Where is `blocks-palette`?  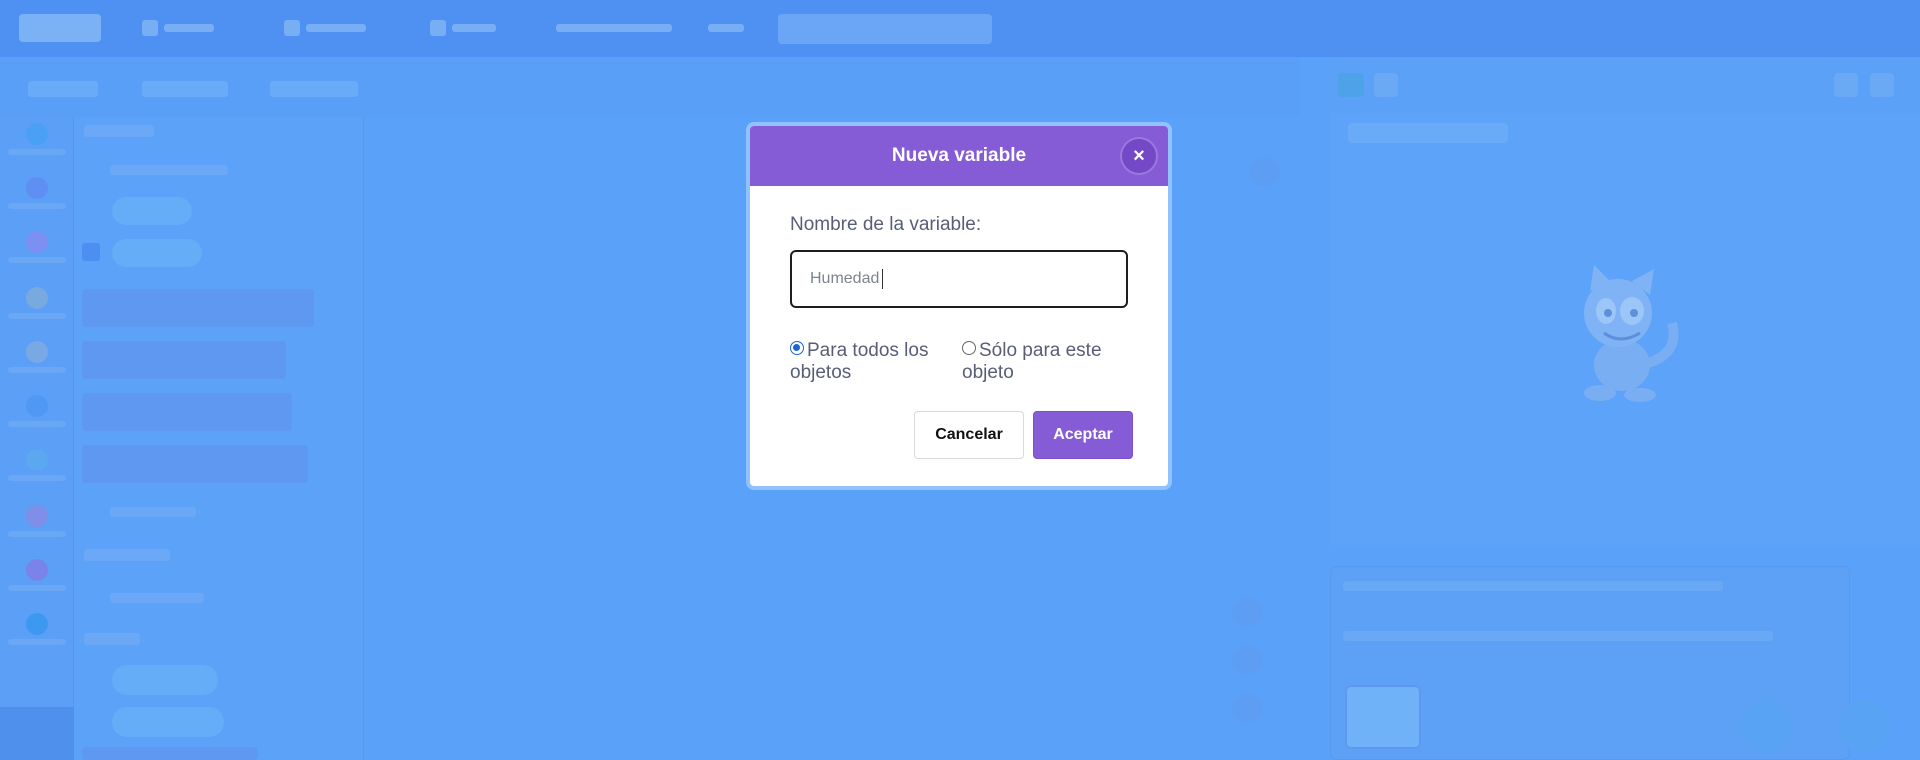
blocks-palette is located at coordinates (219, 438).